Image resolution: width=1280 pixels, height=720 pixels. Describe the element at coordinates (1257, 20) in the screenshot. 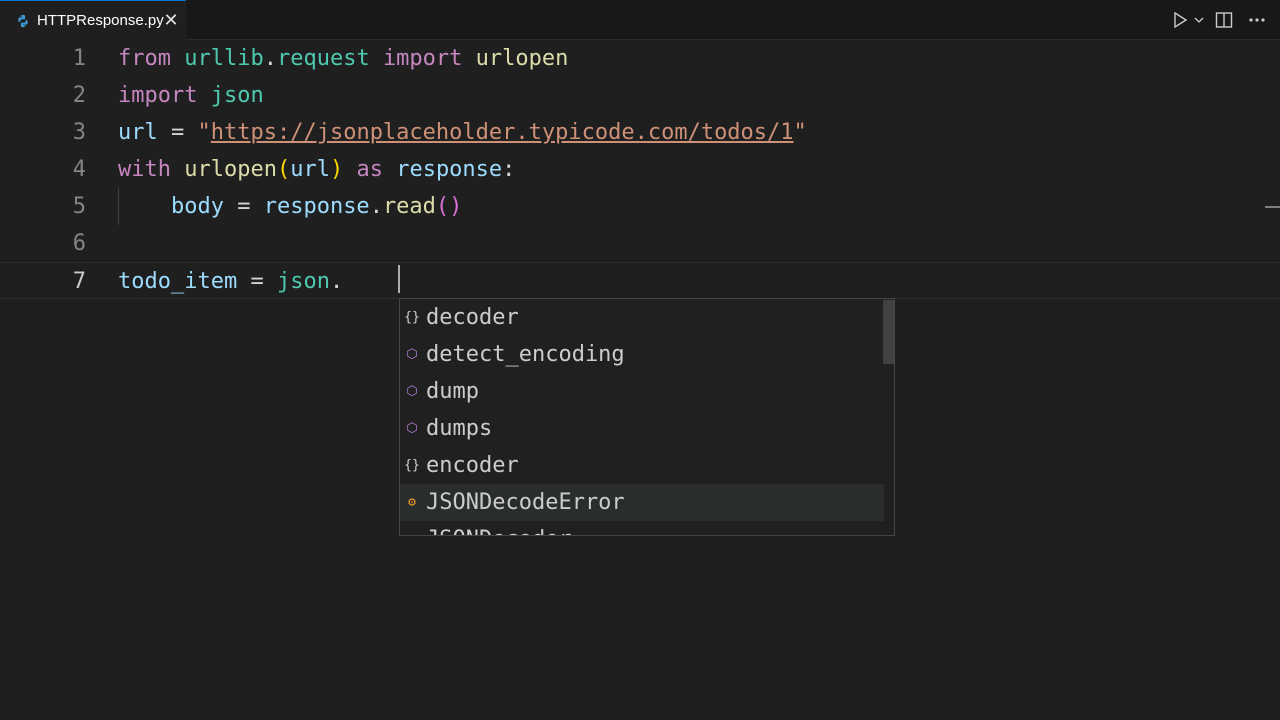

I see `more-icon` at that location.